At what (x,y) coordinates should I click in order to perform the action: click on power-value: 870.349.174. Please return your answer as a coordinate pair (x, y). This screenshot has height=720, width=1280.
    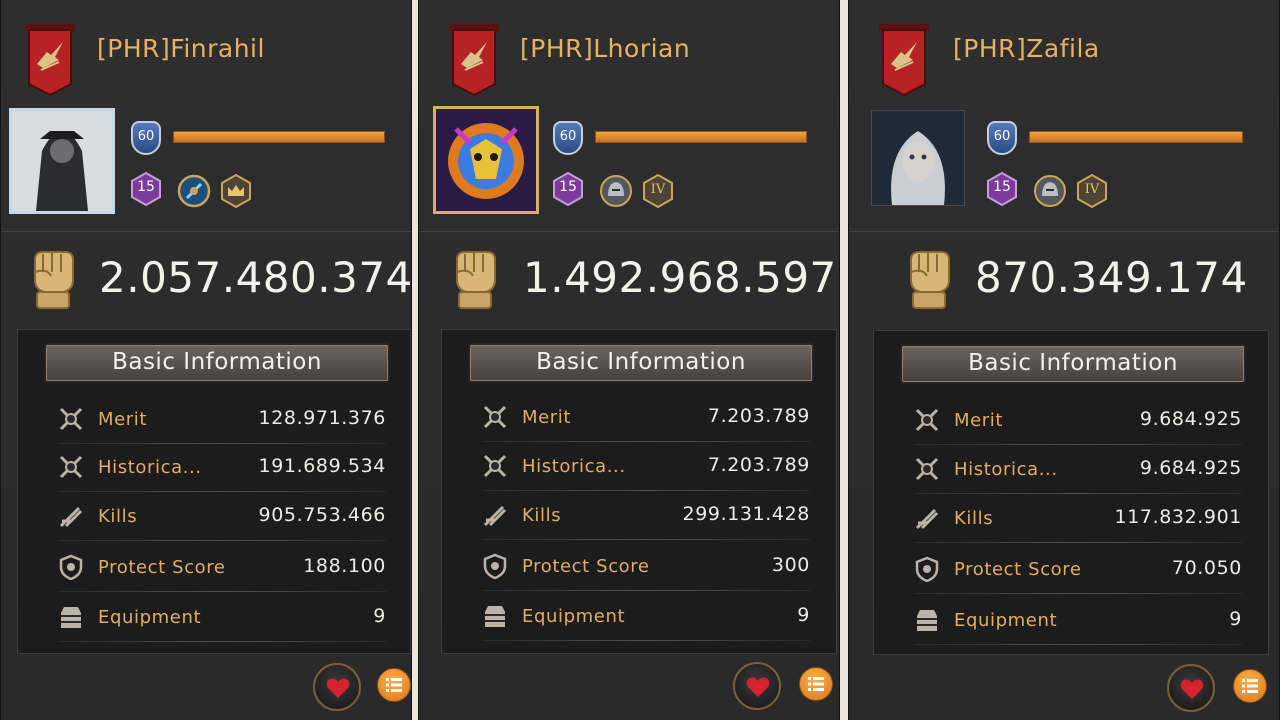
    Looking at the image, I should click on (1111, 277).